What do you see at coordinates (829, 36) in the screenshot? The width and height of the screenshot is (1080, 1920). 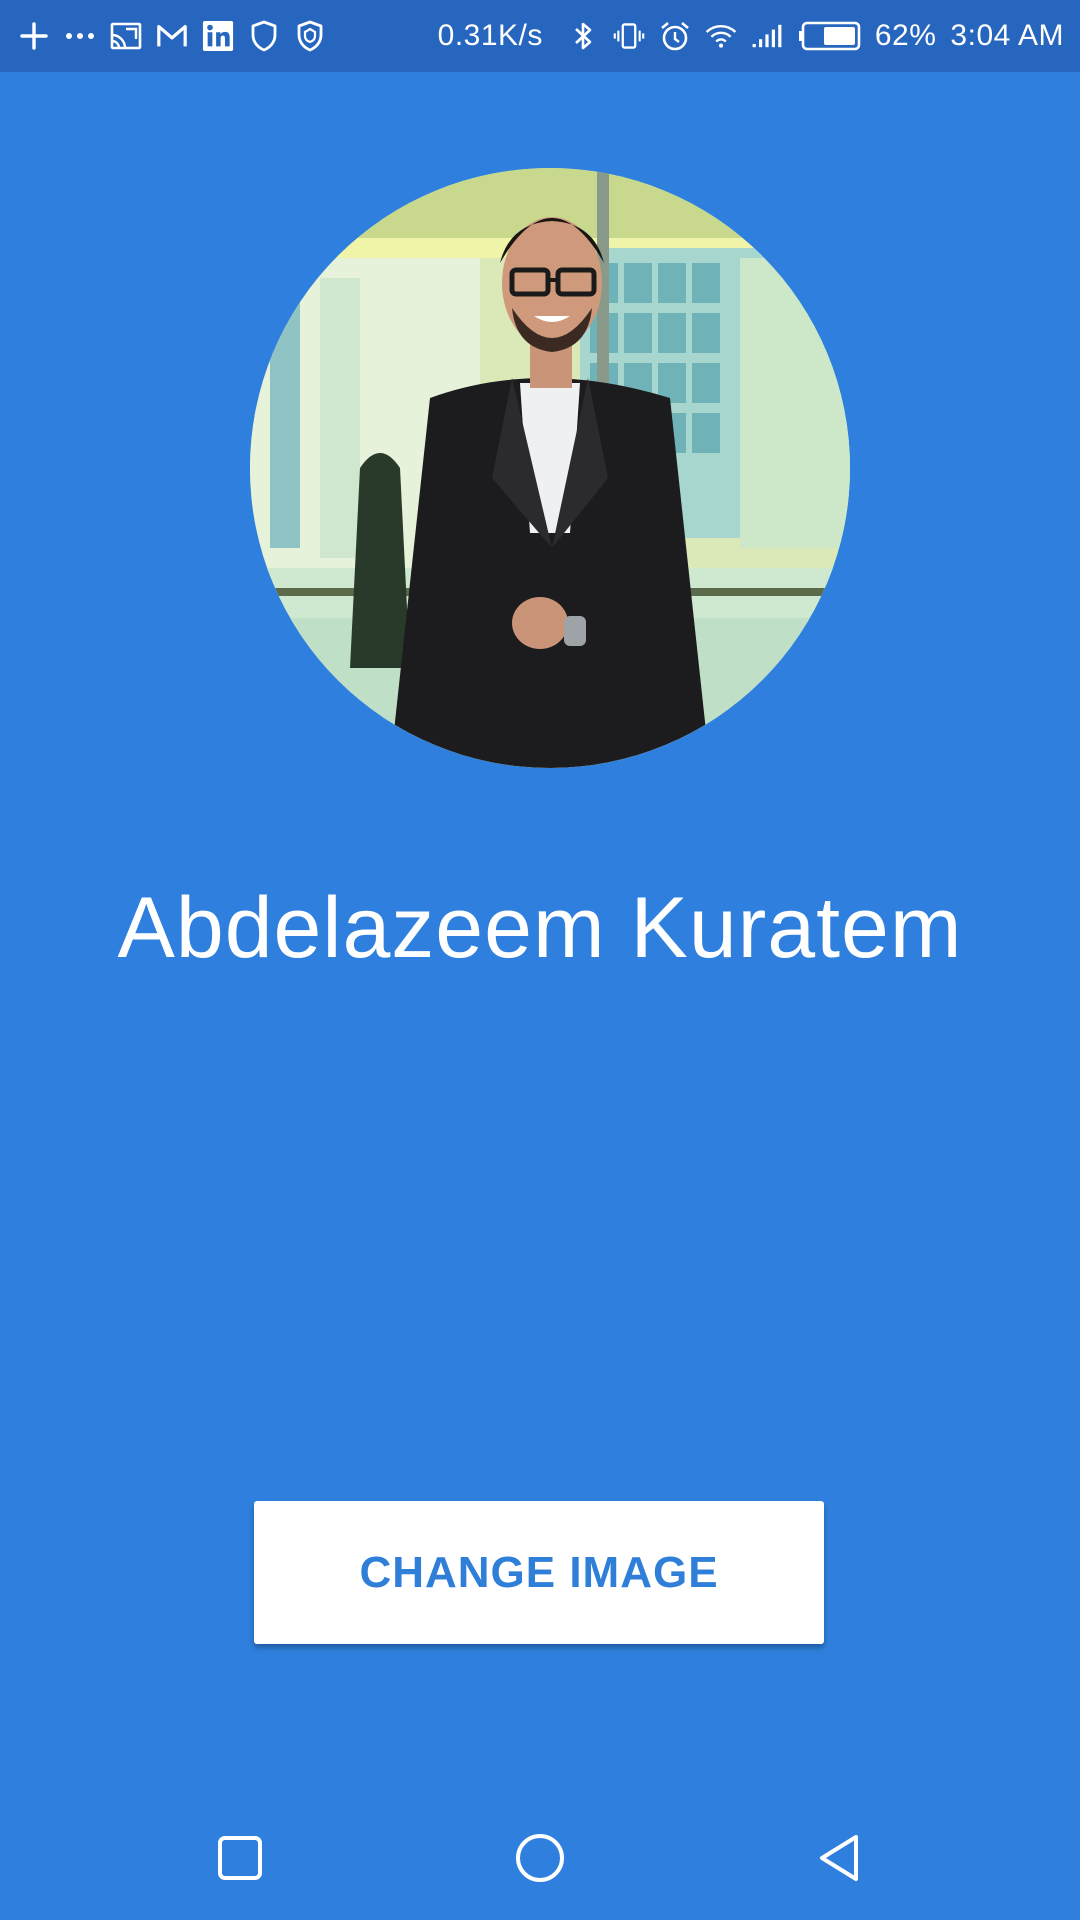 I see `battery-icon` at bounding box center [829, 36].